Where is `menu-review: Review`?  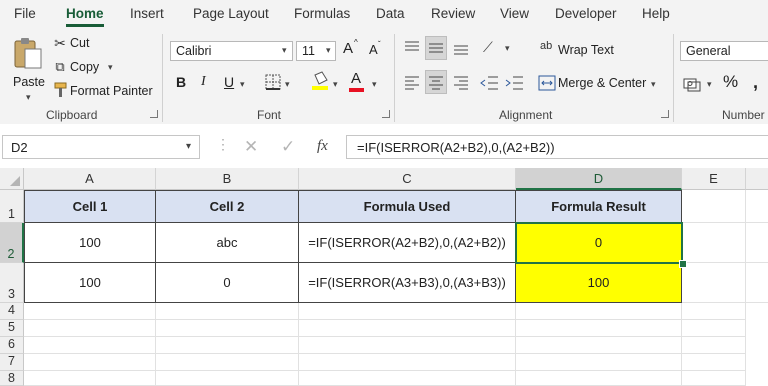 menu-review: Review is located at coordinates (453, 13).